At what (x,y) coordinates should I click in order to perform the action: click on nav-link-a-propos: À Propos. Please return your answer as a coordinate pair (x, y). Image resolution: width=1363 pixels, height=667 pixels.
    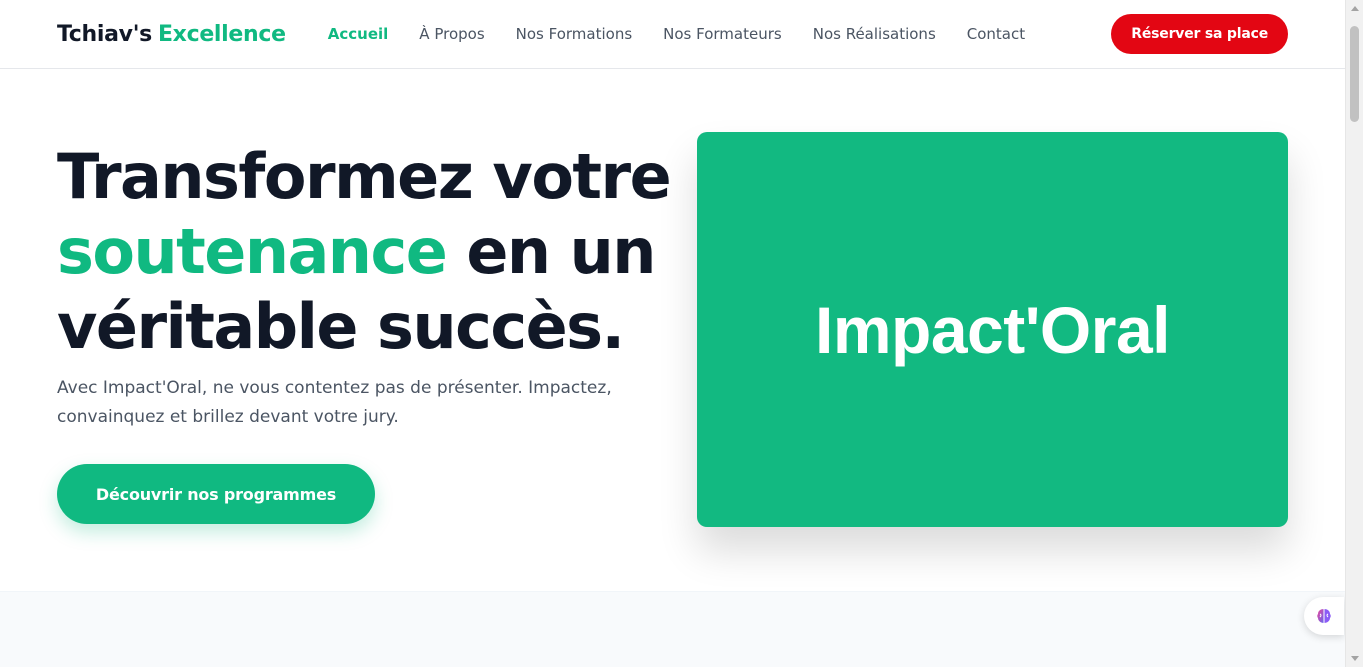
    Looking at the image, I should click on (451, 34).